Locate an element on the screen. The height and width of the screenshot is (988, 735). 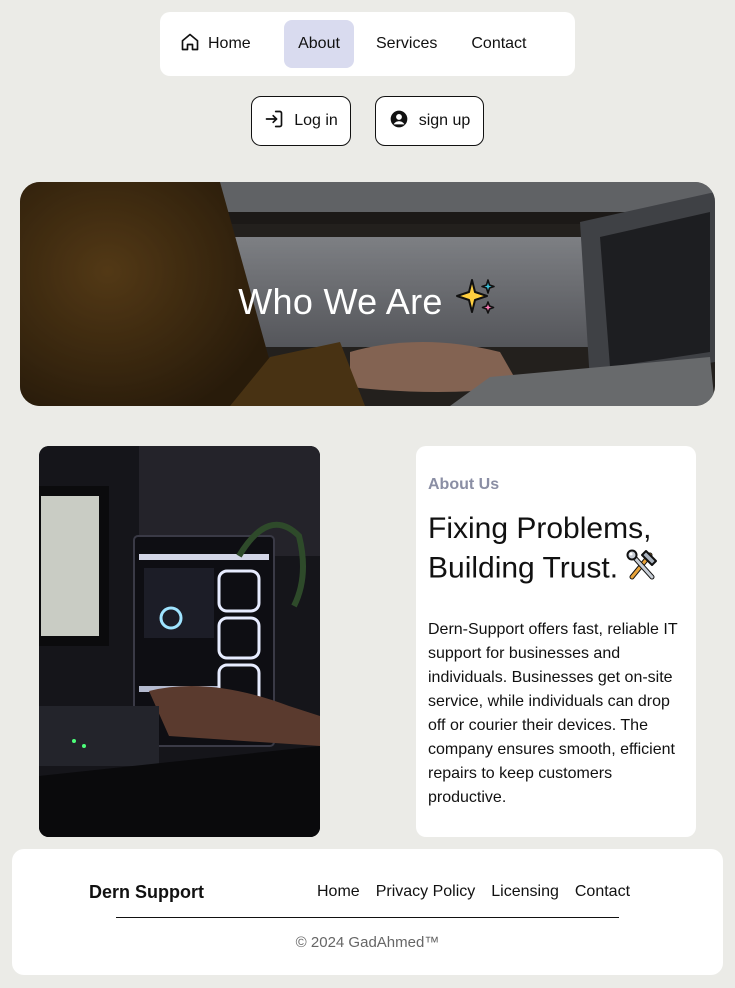
nav-item-home: Home is located at coordinates (220, 44).